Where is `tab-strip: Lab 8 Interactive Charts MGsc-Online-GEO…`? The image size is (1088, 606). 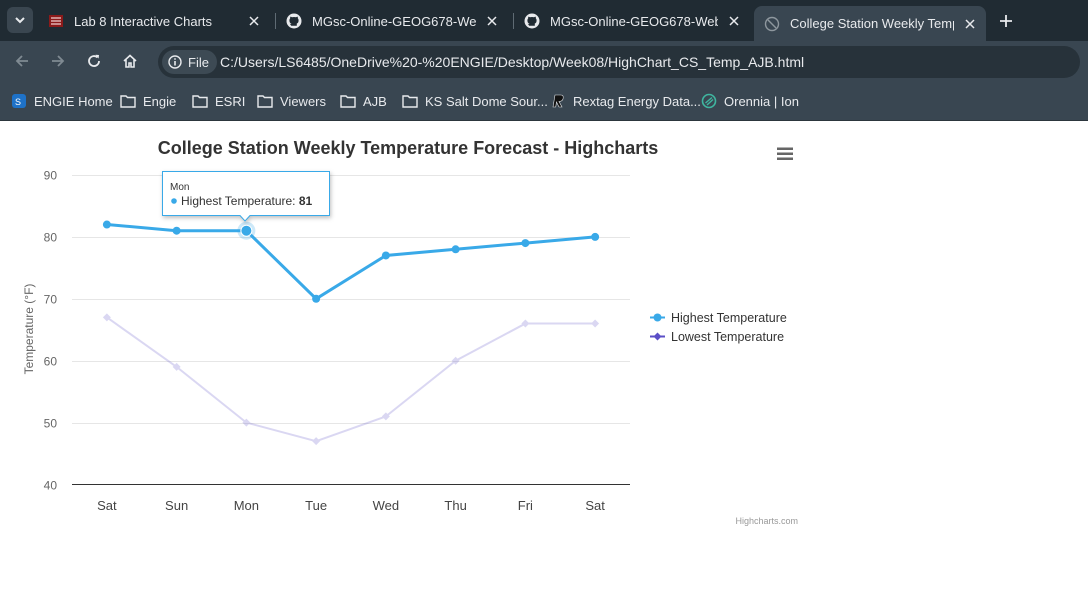 tab-strip: Lab 8 Interactive Charts MGsc-Online-GEO… is located at coordinates (544, 20).